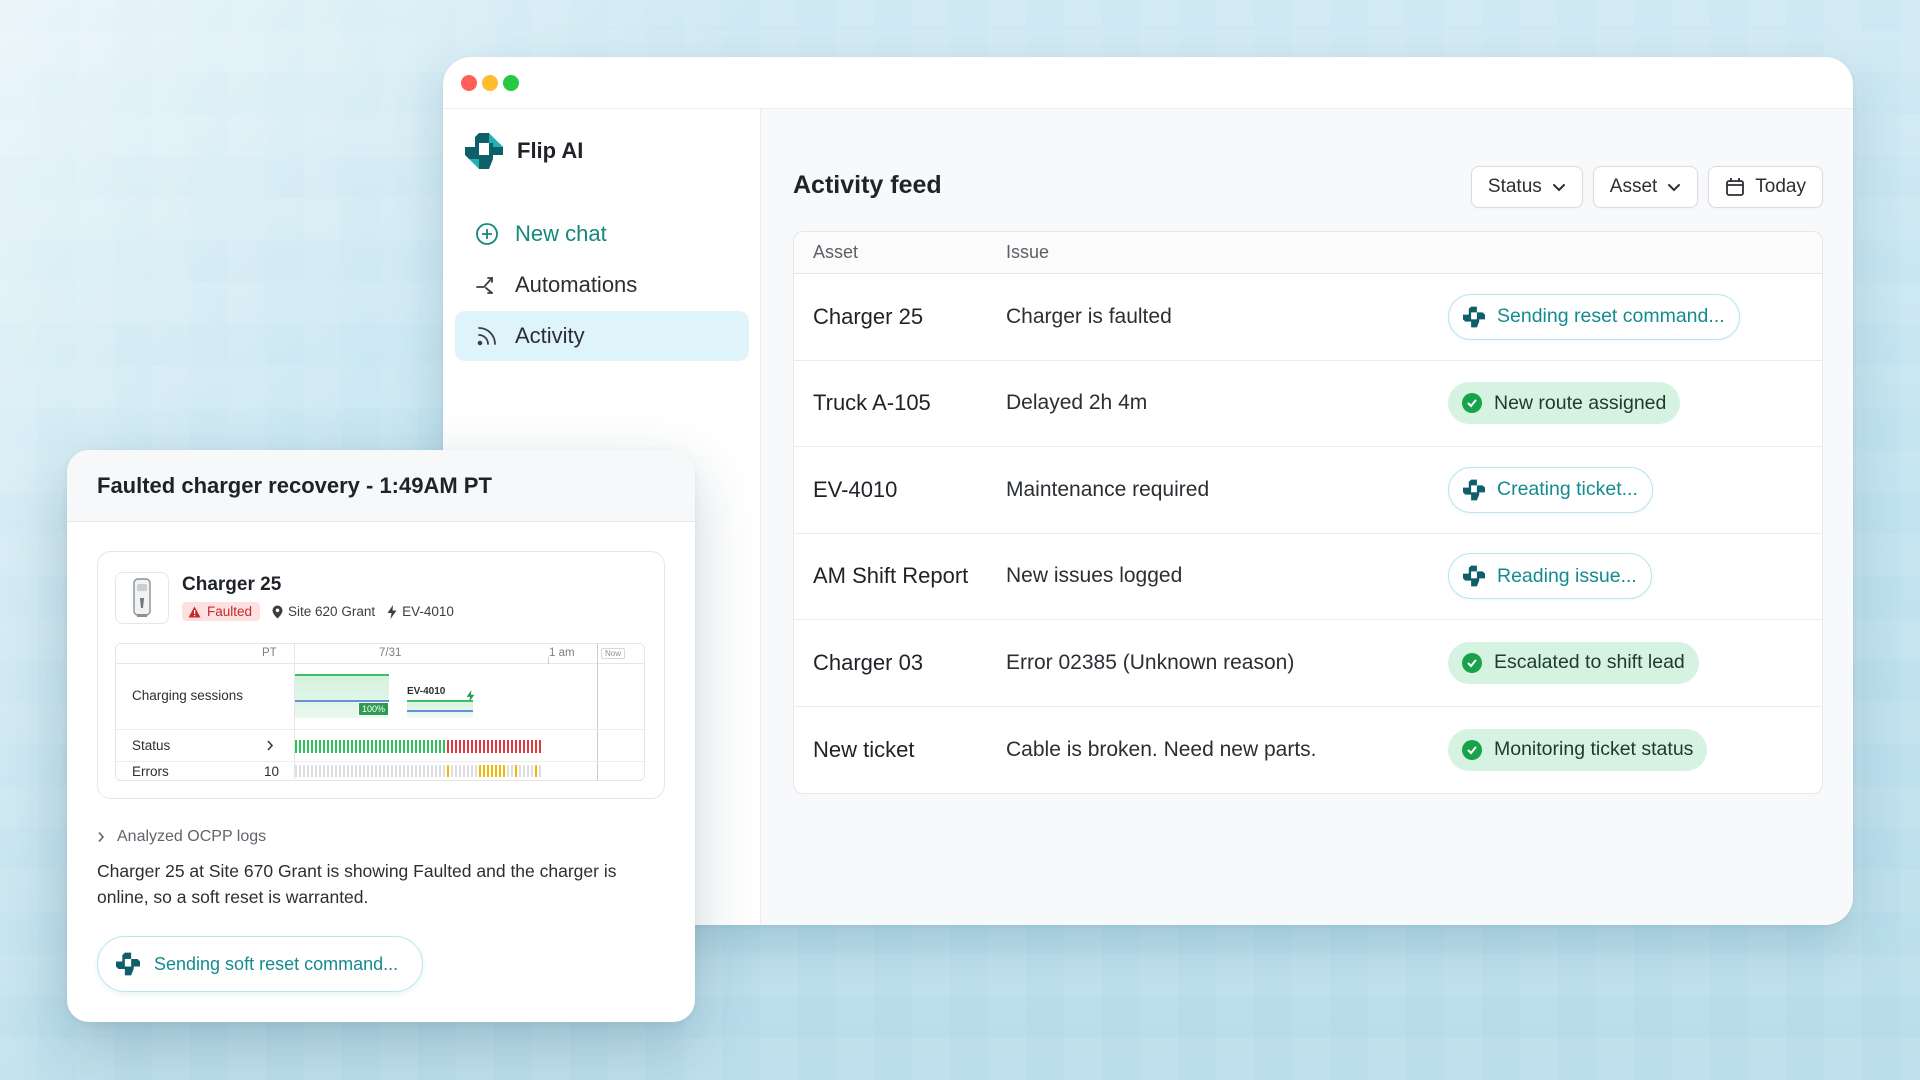 This screenshot has width=1920, height=1080. Describe the element at coordinates (142, 597) in the screenshot. I see `ev-charger-icon` at that location.